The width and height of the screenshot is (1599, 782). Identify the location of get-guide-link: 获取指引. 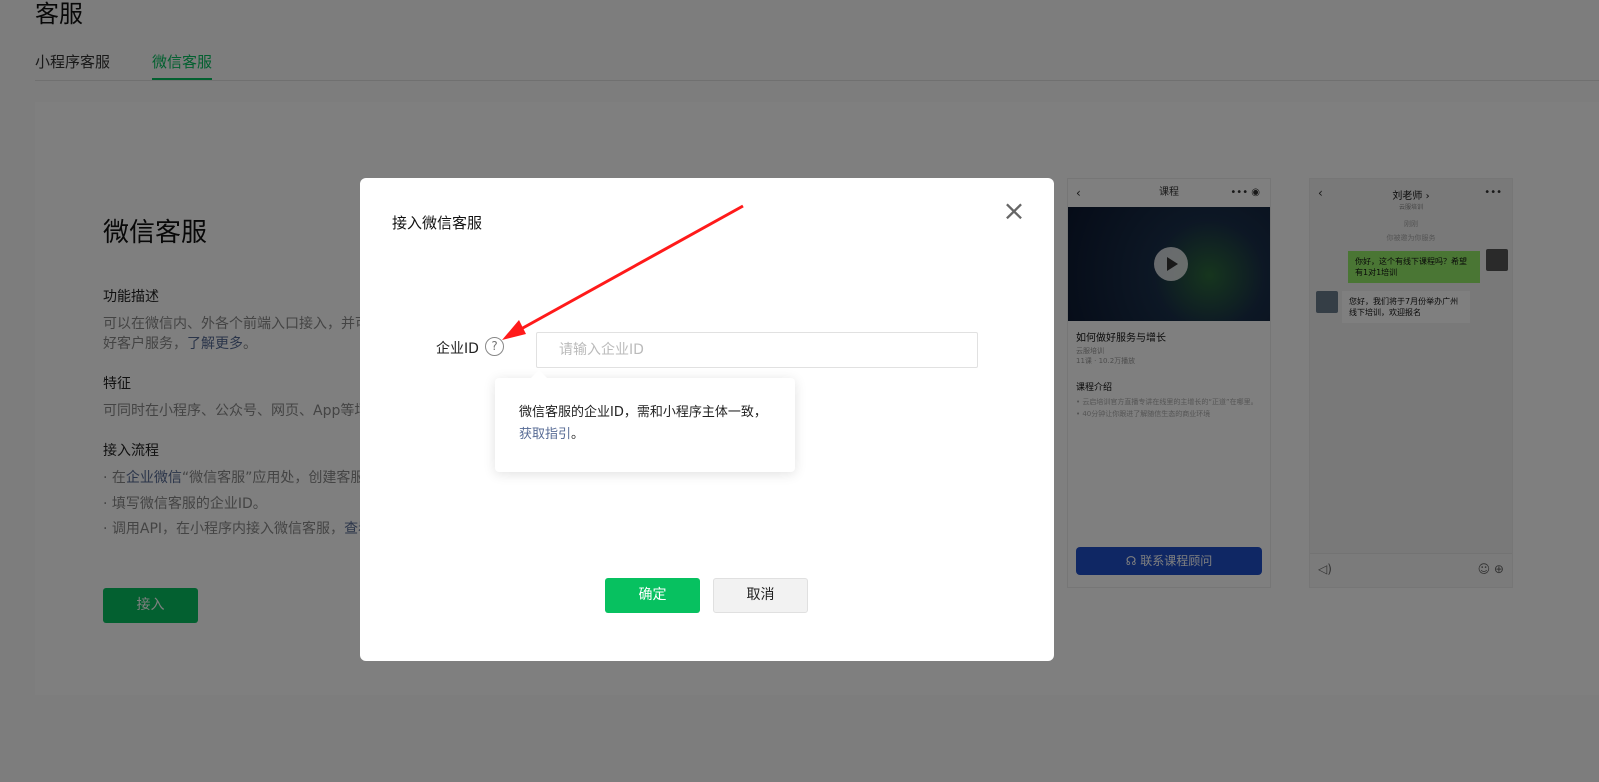
(545, 434).